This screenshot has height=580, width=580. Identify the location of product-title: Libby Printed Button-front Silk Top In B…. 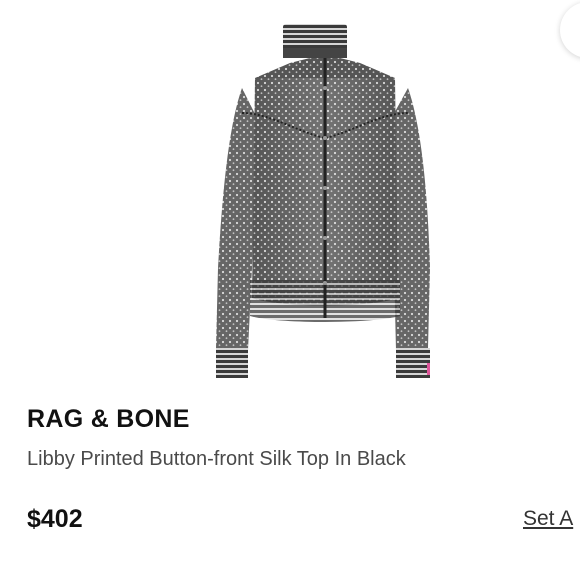
(216, 459).